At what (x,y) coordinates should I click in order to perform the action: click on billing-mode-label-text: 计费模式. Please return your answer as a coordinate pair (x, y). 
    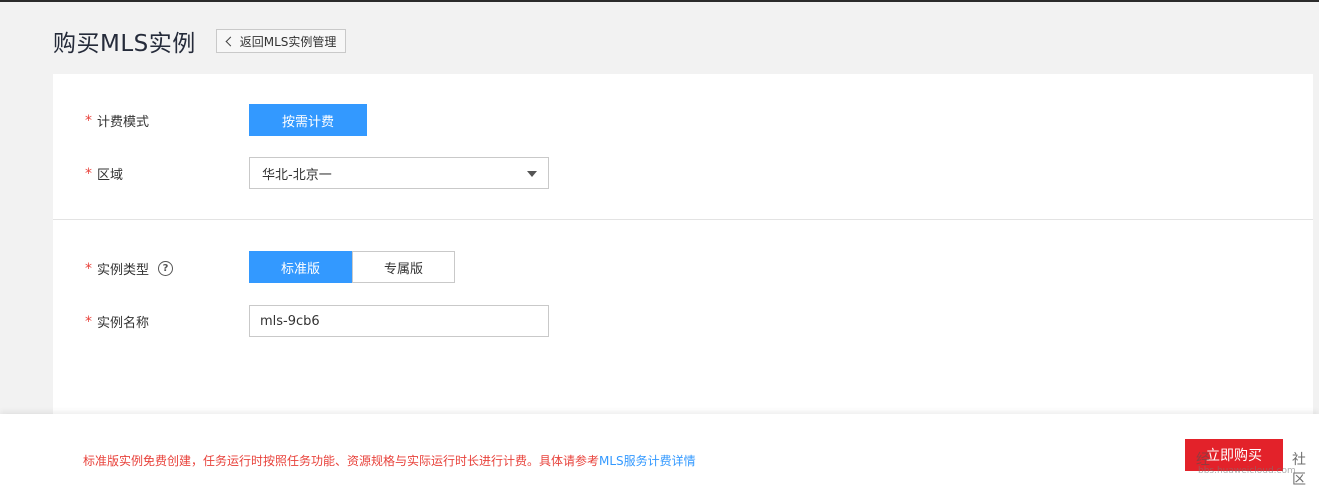
    Looking at the image, I should click on (123, 122).